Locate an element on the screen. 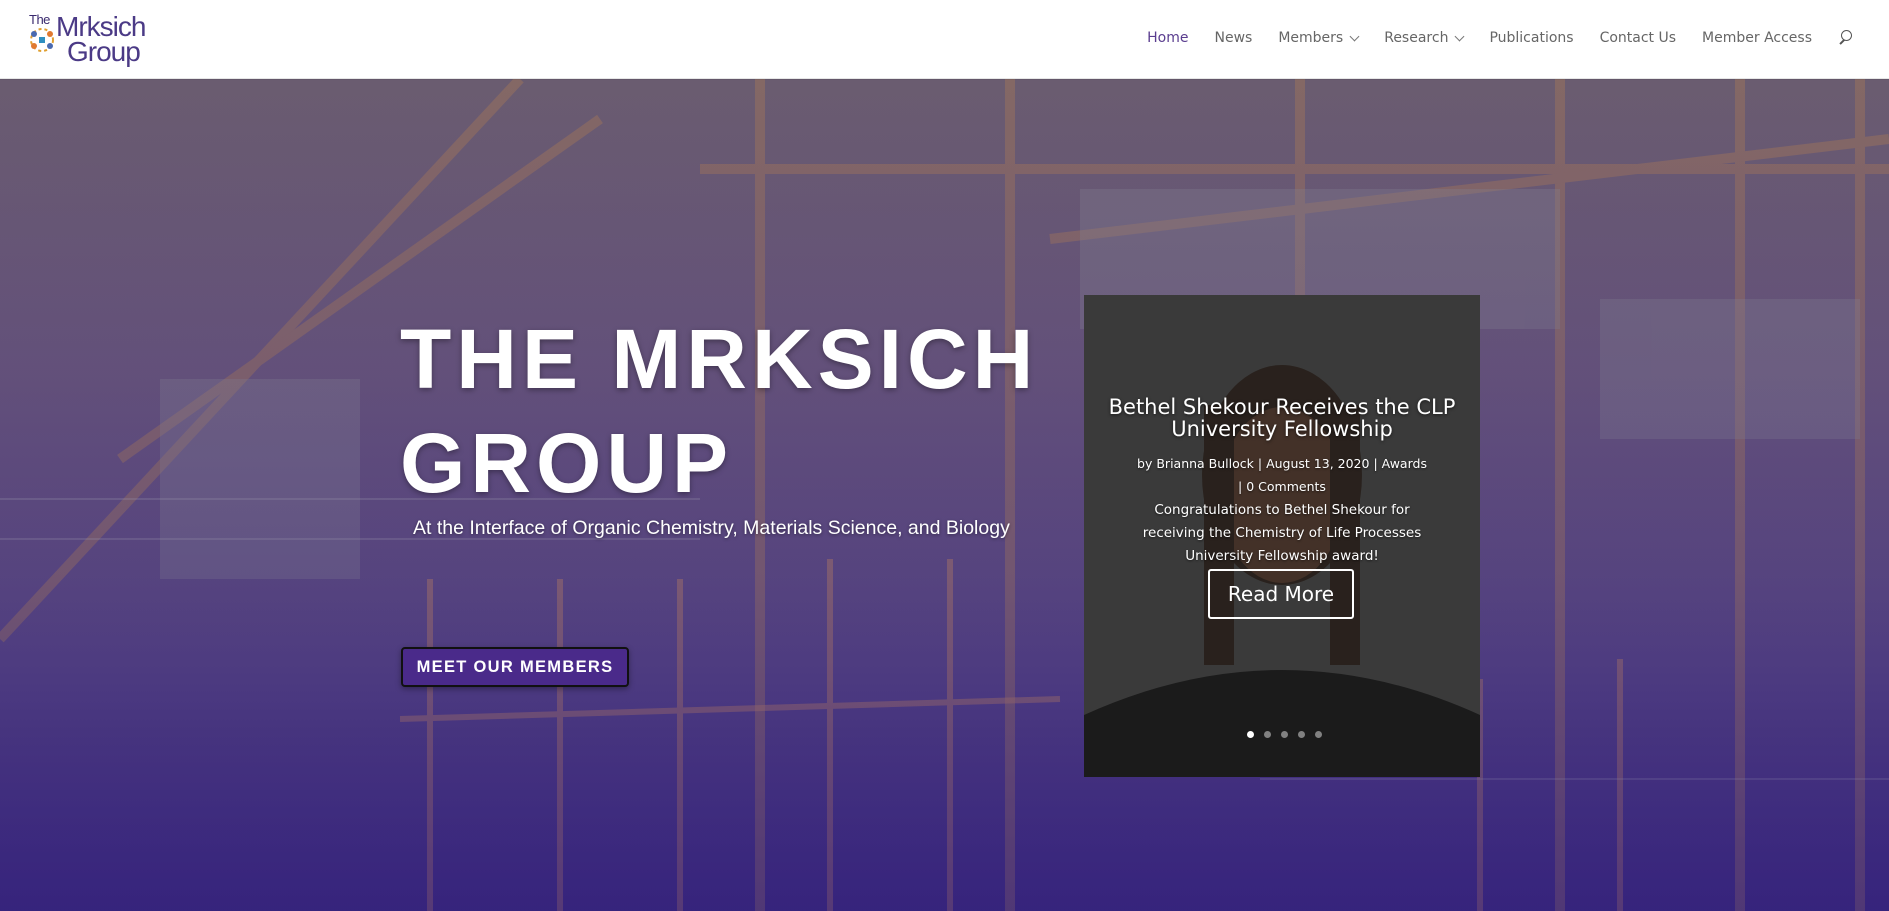  logo-suffix: Group is located at coordinates (104, 51).